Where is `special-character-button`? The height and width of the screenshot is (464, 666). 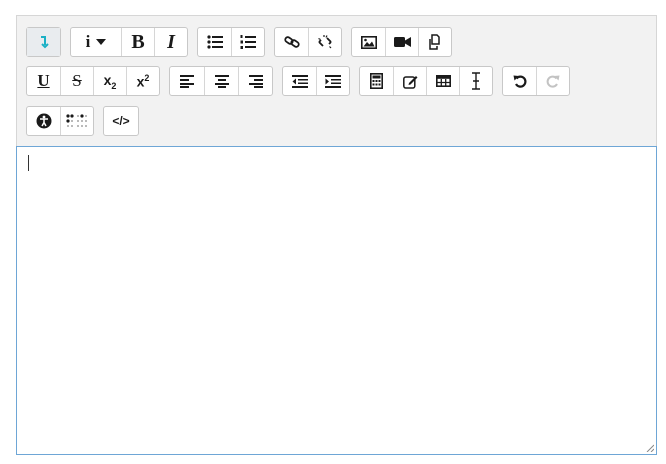
special-character-button is located at coordinates (409, 81).